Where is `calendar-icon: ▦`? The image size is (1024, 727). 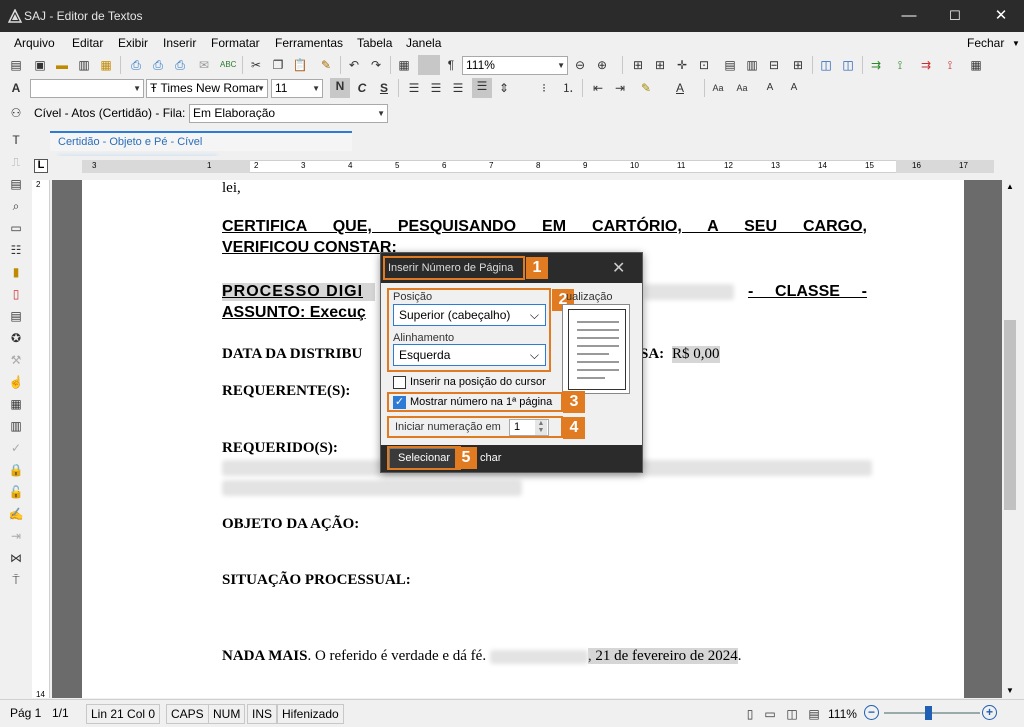
calendar-icon: ▦ is located at coordinates (16, 404).